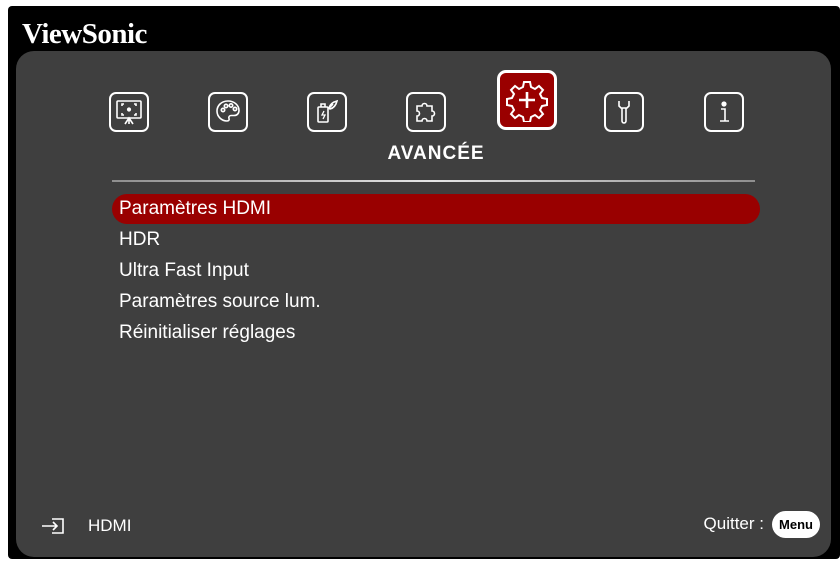 The width and height of the screenshot is (840, 563). What do you see at coordinates (436, 209) in the screenshot?
I see `menu-item-parametres-hdmi: Paramètres HDMI` at bounding box center [436, 209].